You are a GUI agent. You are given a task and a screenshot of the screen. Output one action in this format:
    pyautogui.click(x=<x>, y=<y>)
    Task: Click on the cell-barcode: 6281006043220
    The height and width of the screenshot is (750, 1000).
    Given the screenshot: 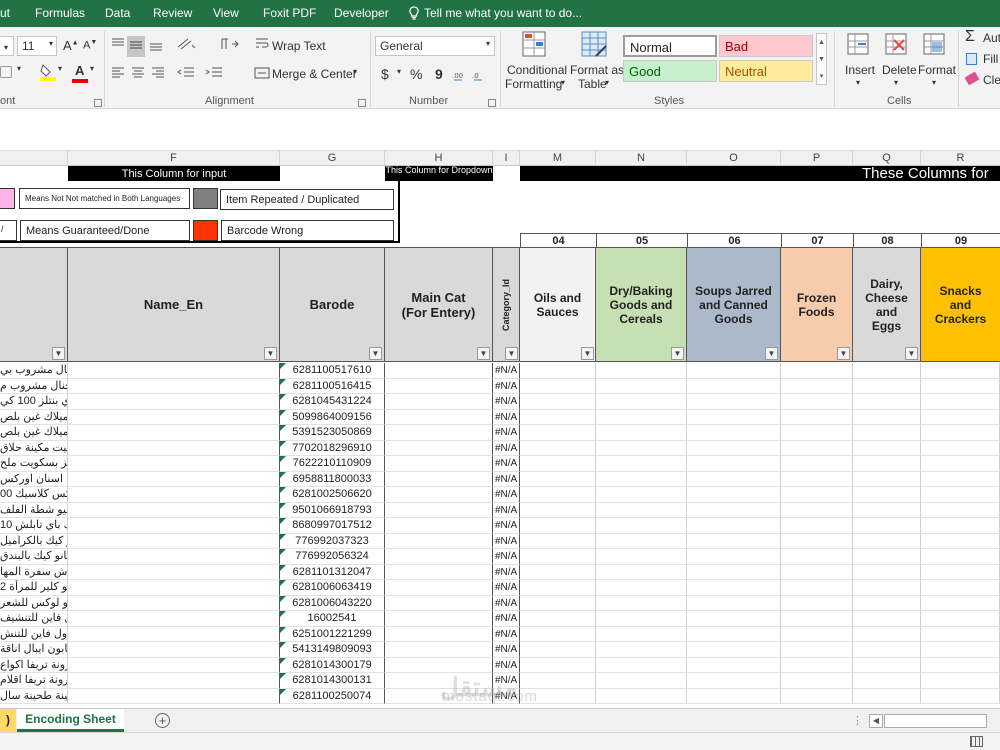 What is the action you would take?
    pyautogui.click(x=332, y=603)
    